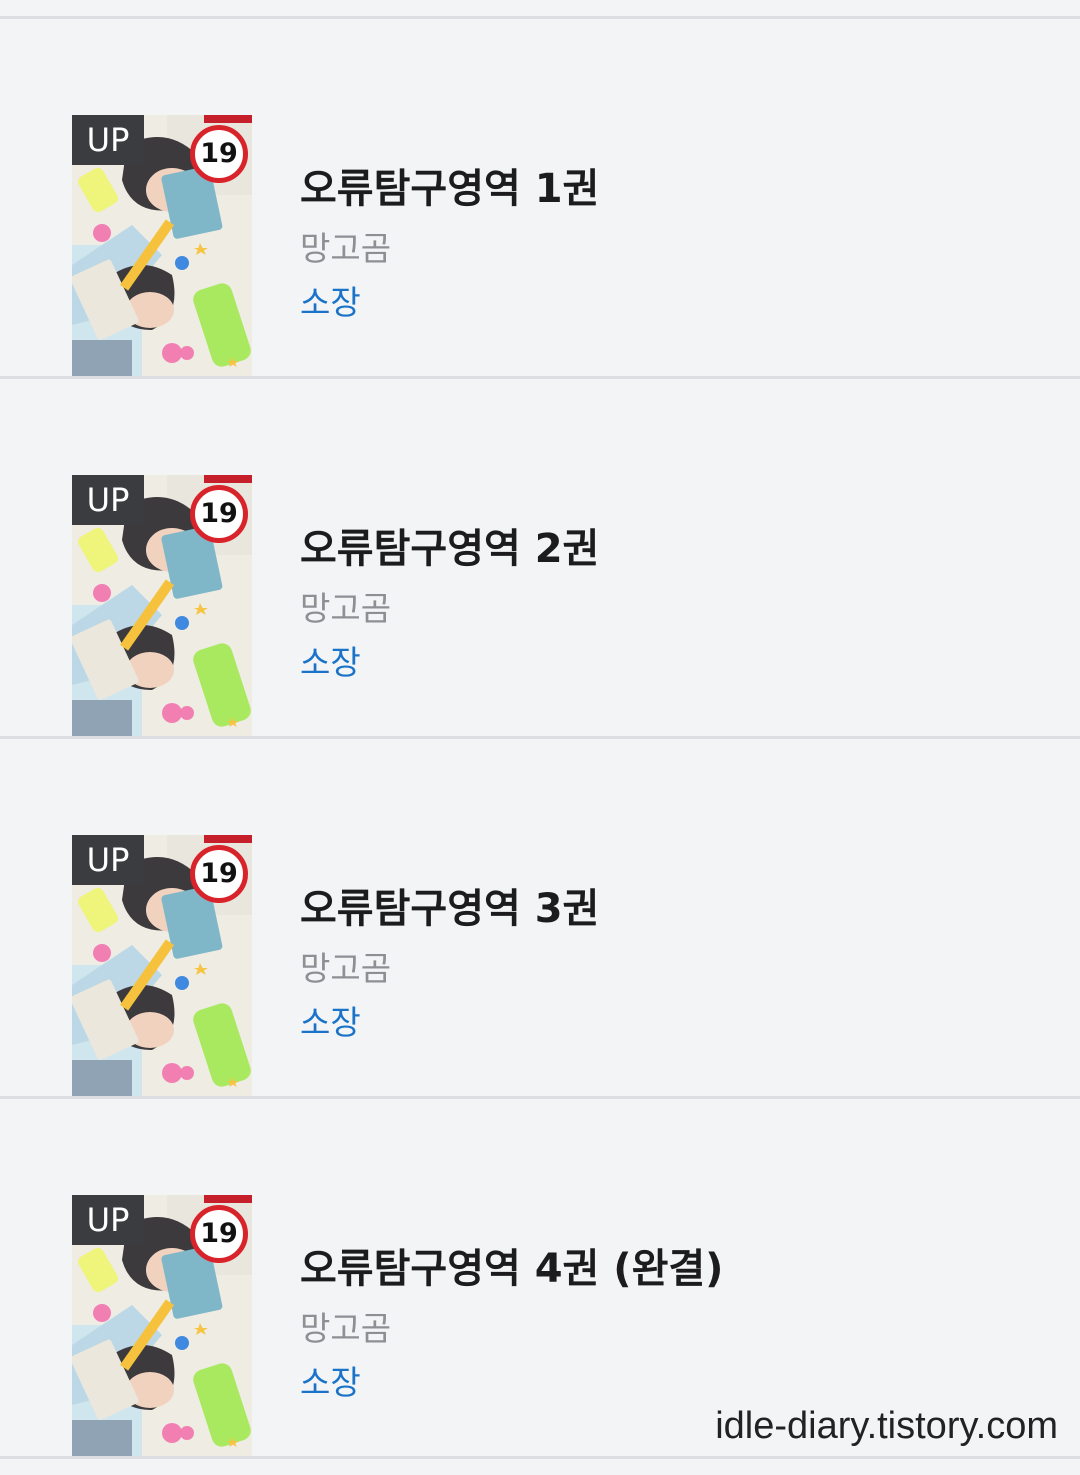 The height and width of the screenshot is (1475, 1080). I want to click on book-title: 오류탐구영역 1권, so click(449, 189).